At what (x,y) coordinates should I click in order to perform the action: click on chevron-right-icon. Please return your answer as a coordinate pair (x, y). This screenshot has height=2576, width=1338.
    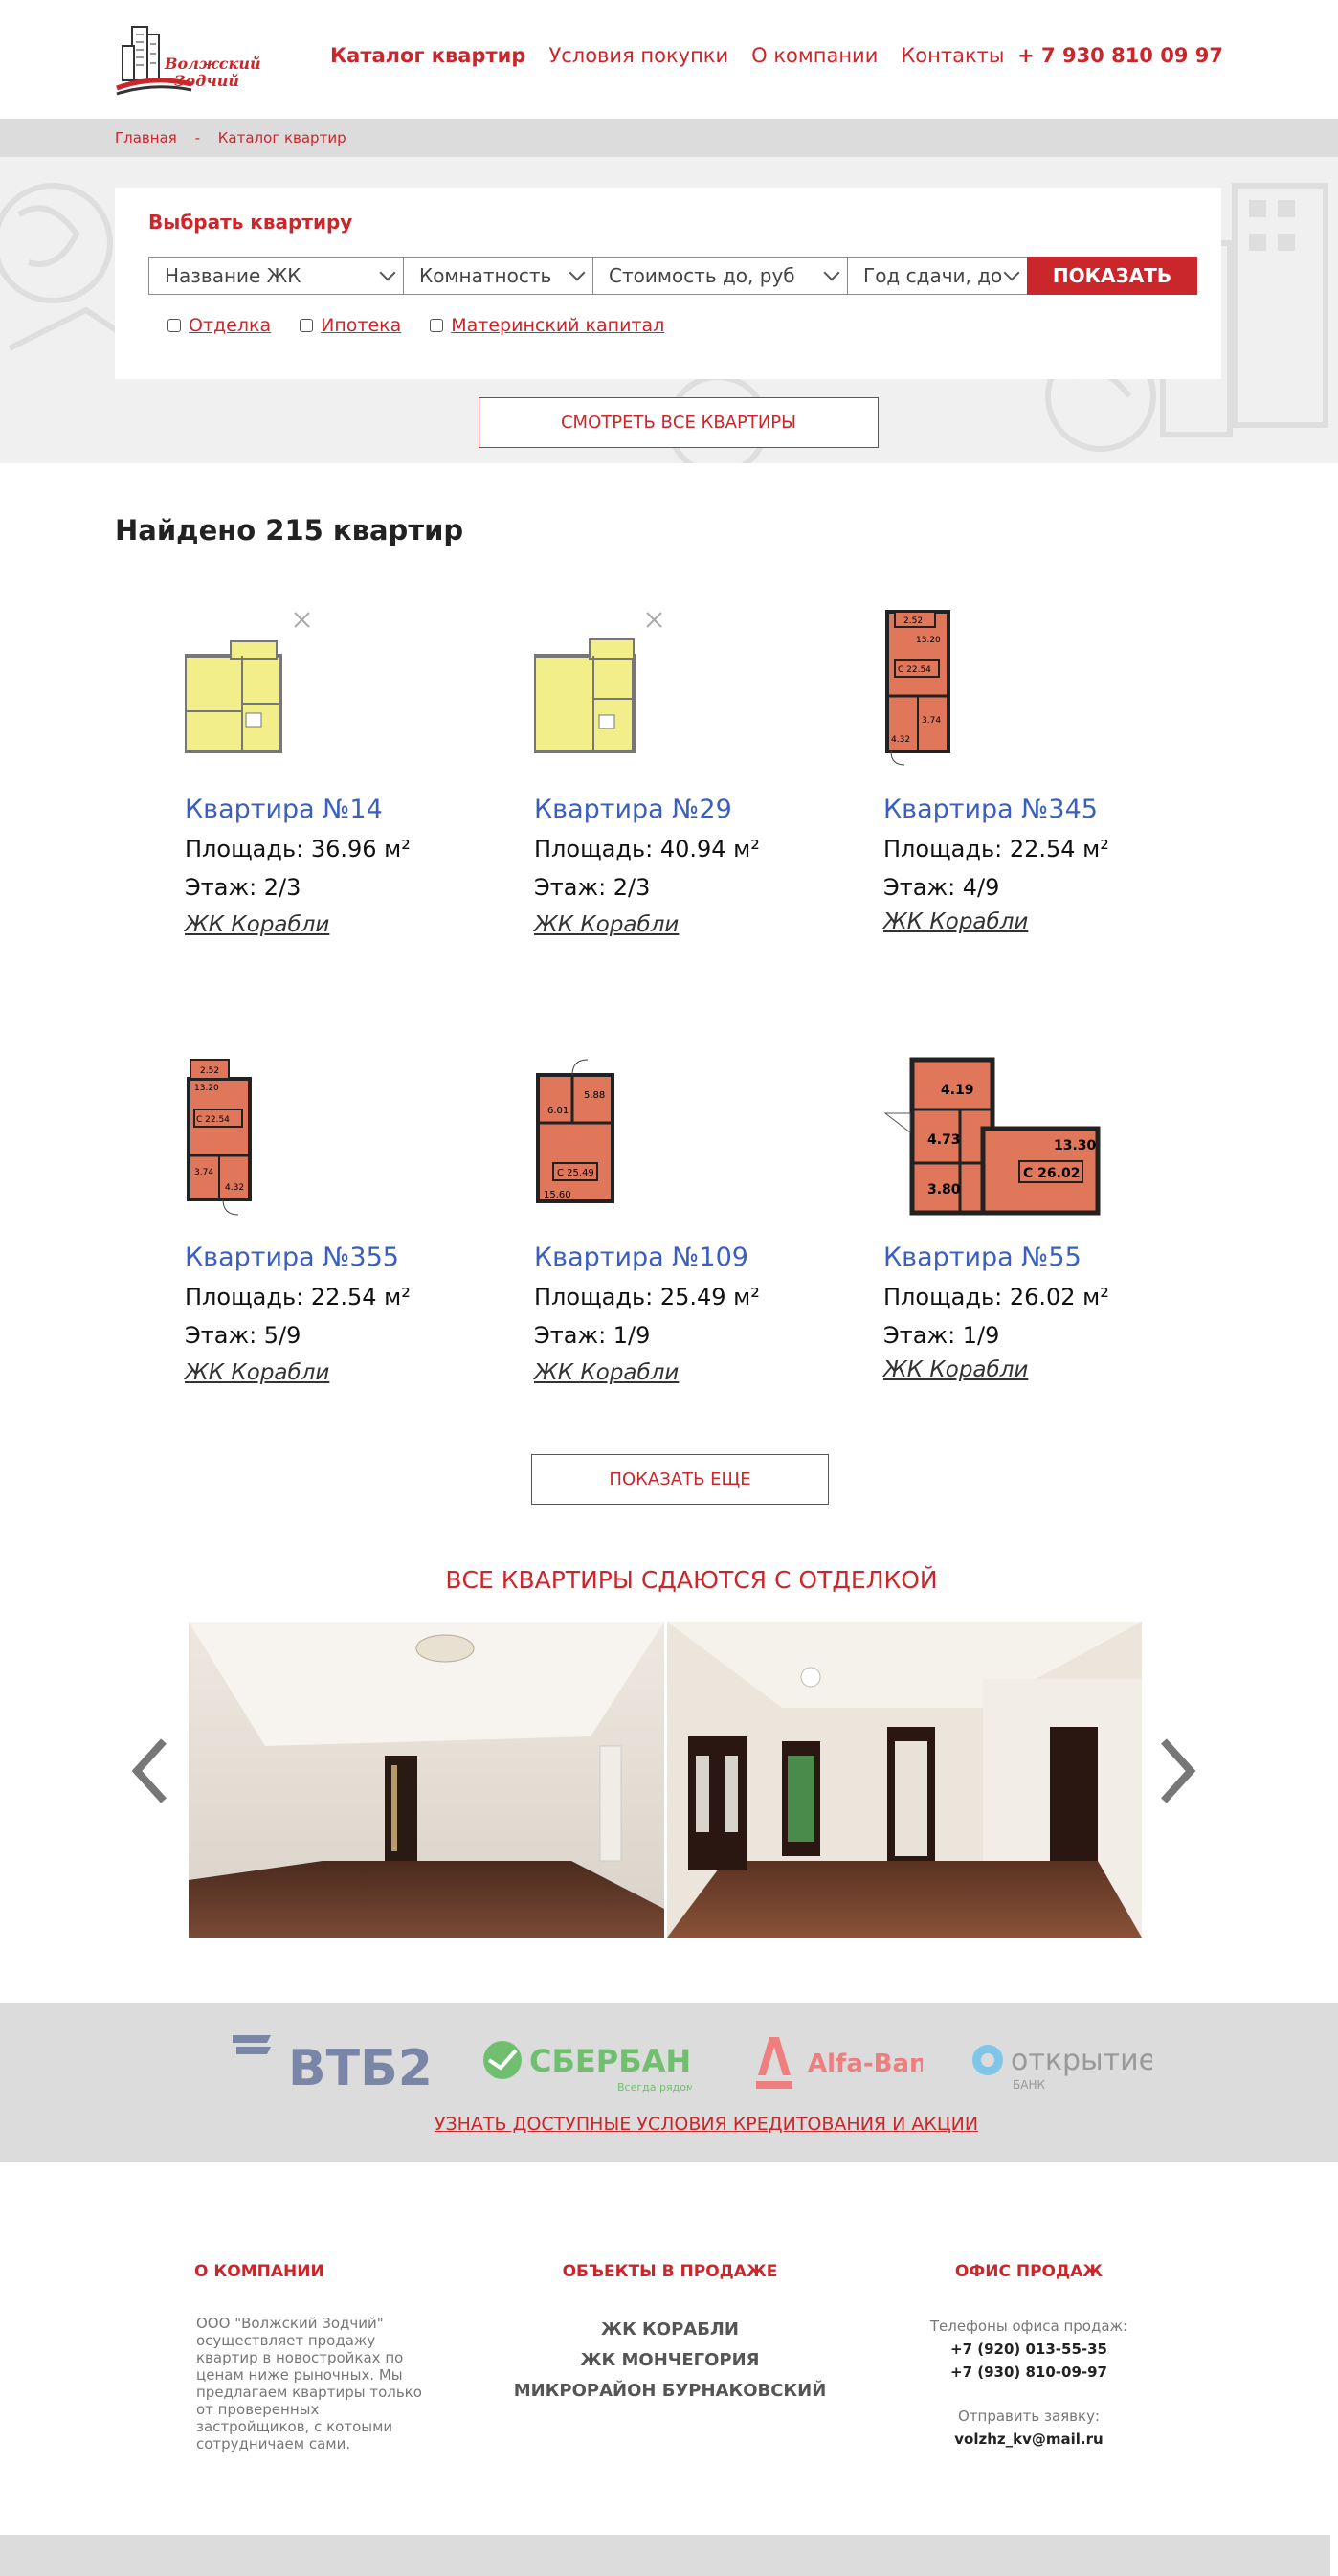
    Looking at the image, I should click on (1177, 1771).